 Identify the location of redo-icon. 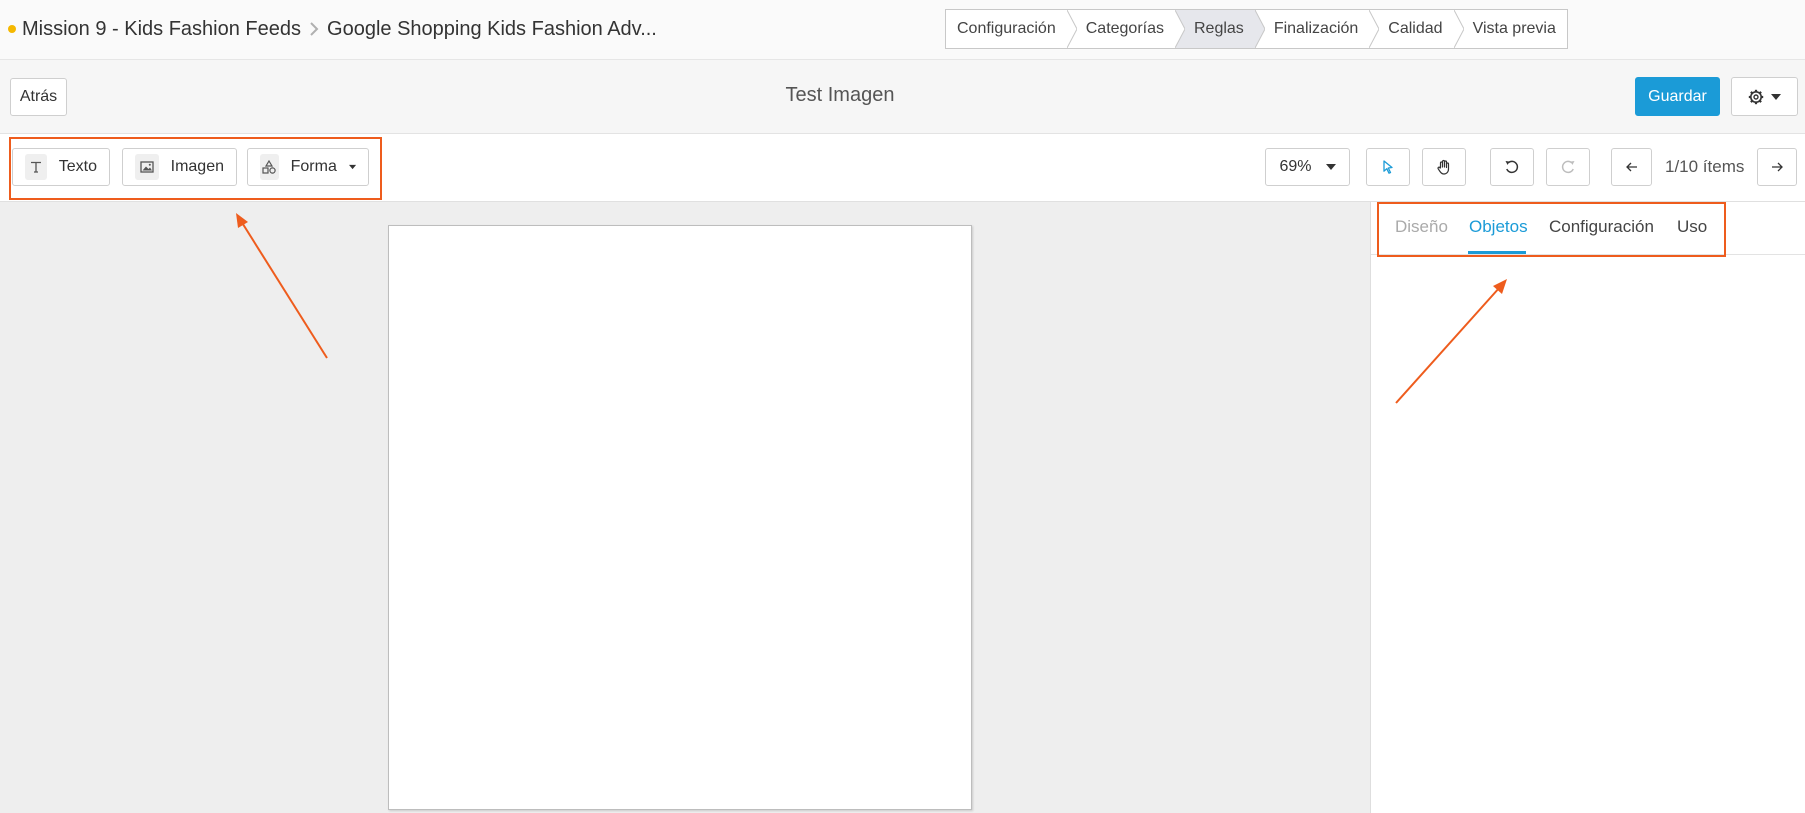
(1568, 167).